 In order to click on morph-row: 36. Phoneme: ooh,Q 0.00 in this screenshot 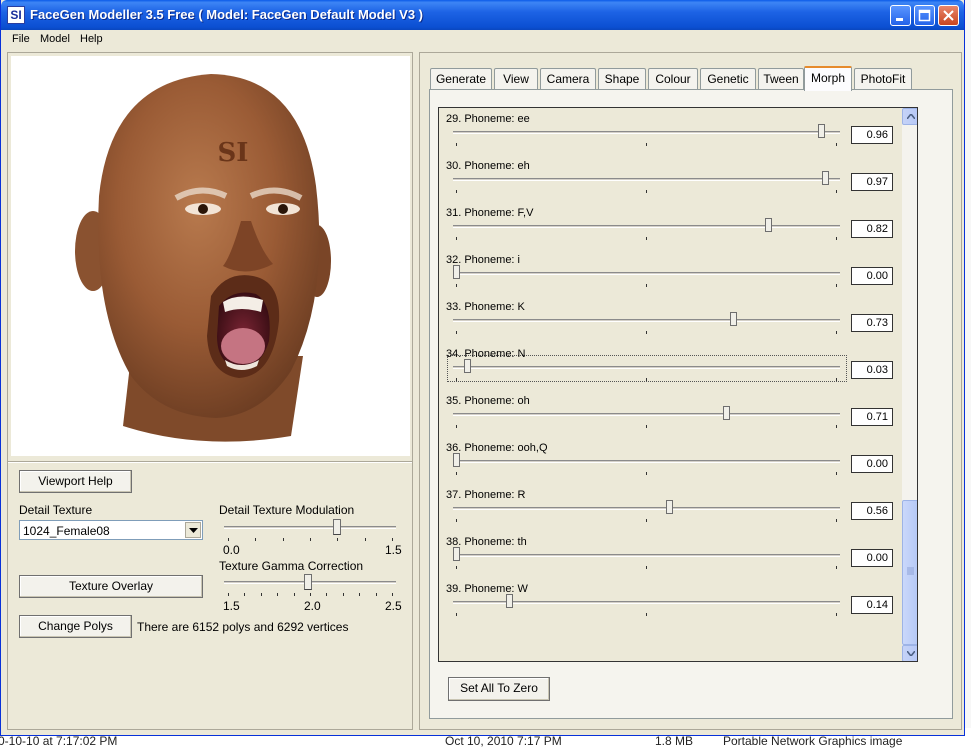, I will do `click(670, 462)`.